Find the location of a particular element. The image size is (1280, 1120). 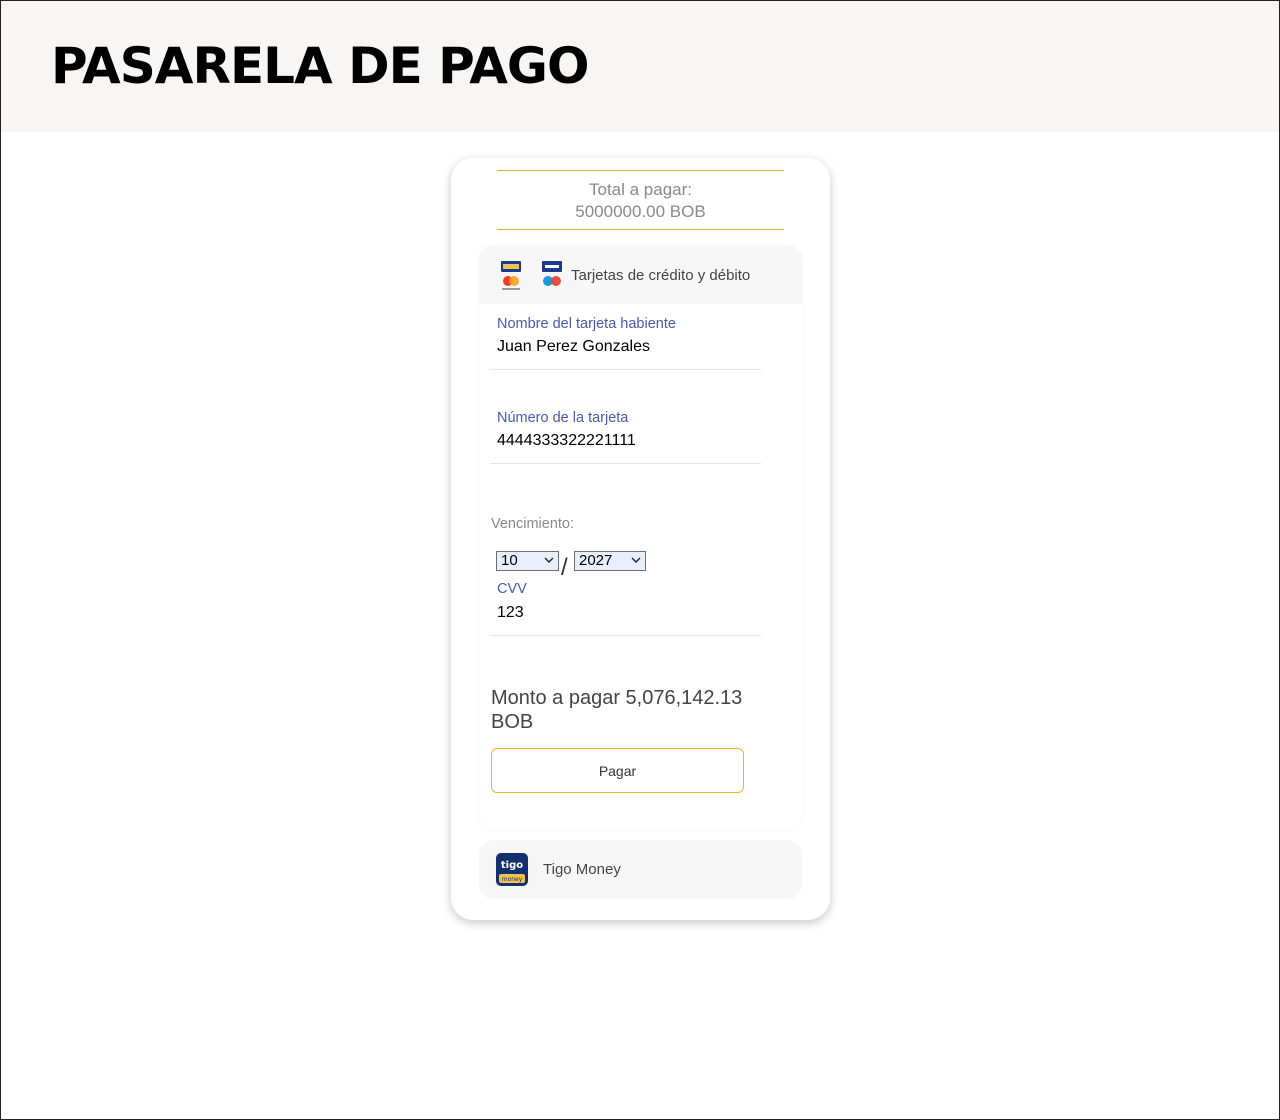

svg-text: money is located at coordinates (512, 879).